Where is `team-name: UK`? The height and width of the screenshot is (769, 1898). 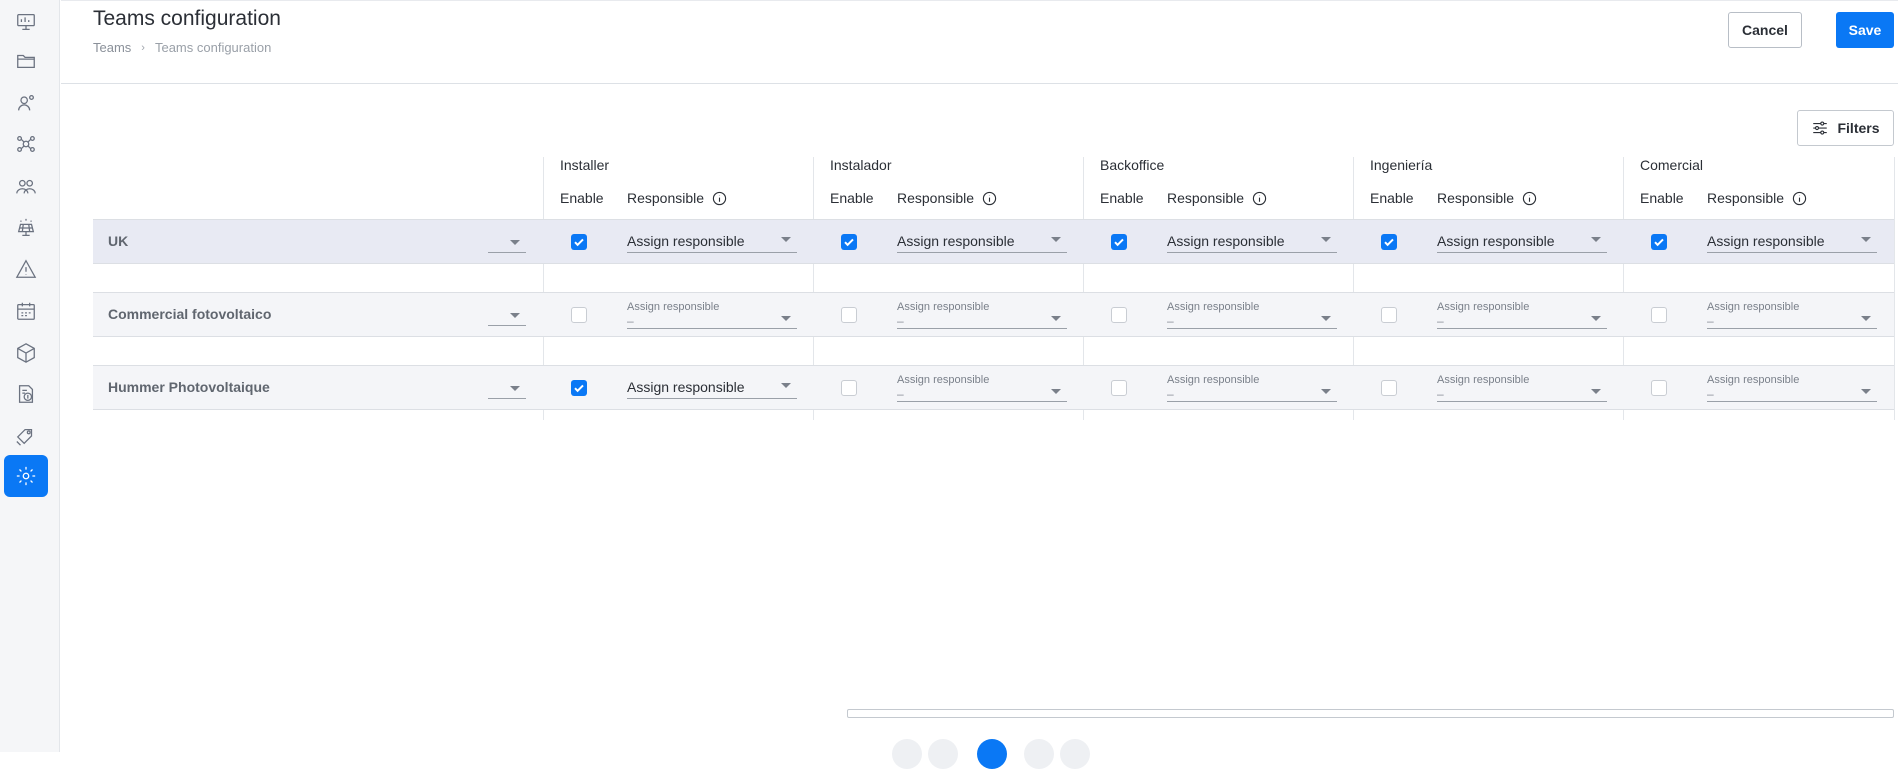
team-name: UK is located at coordinates (118, 241).